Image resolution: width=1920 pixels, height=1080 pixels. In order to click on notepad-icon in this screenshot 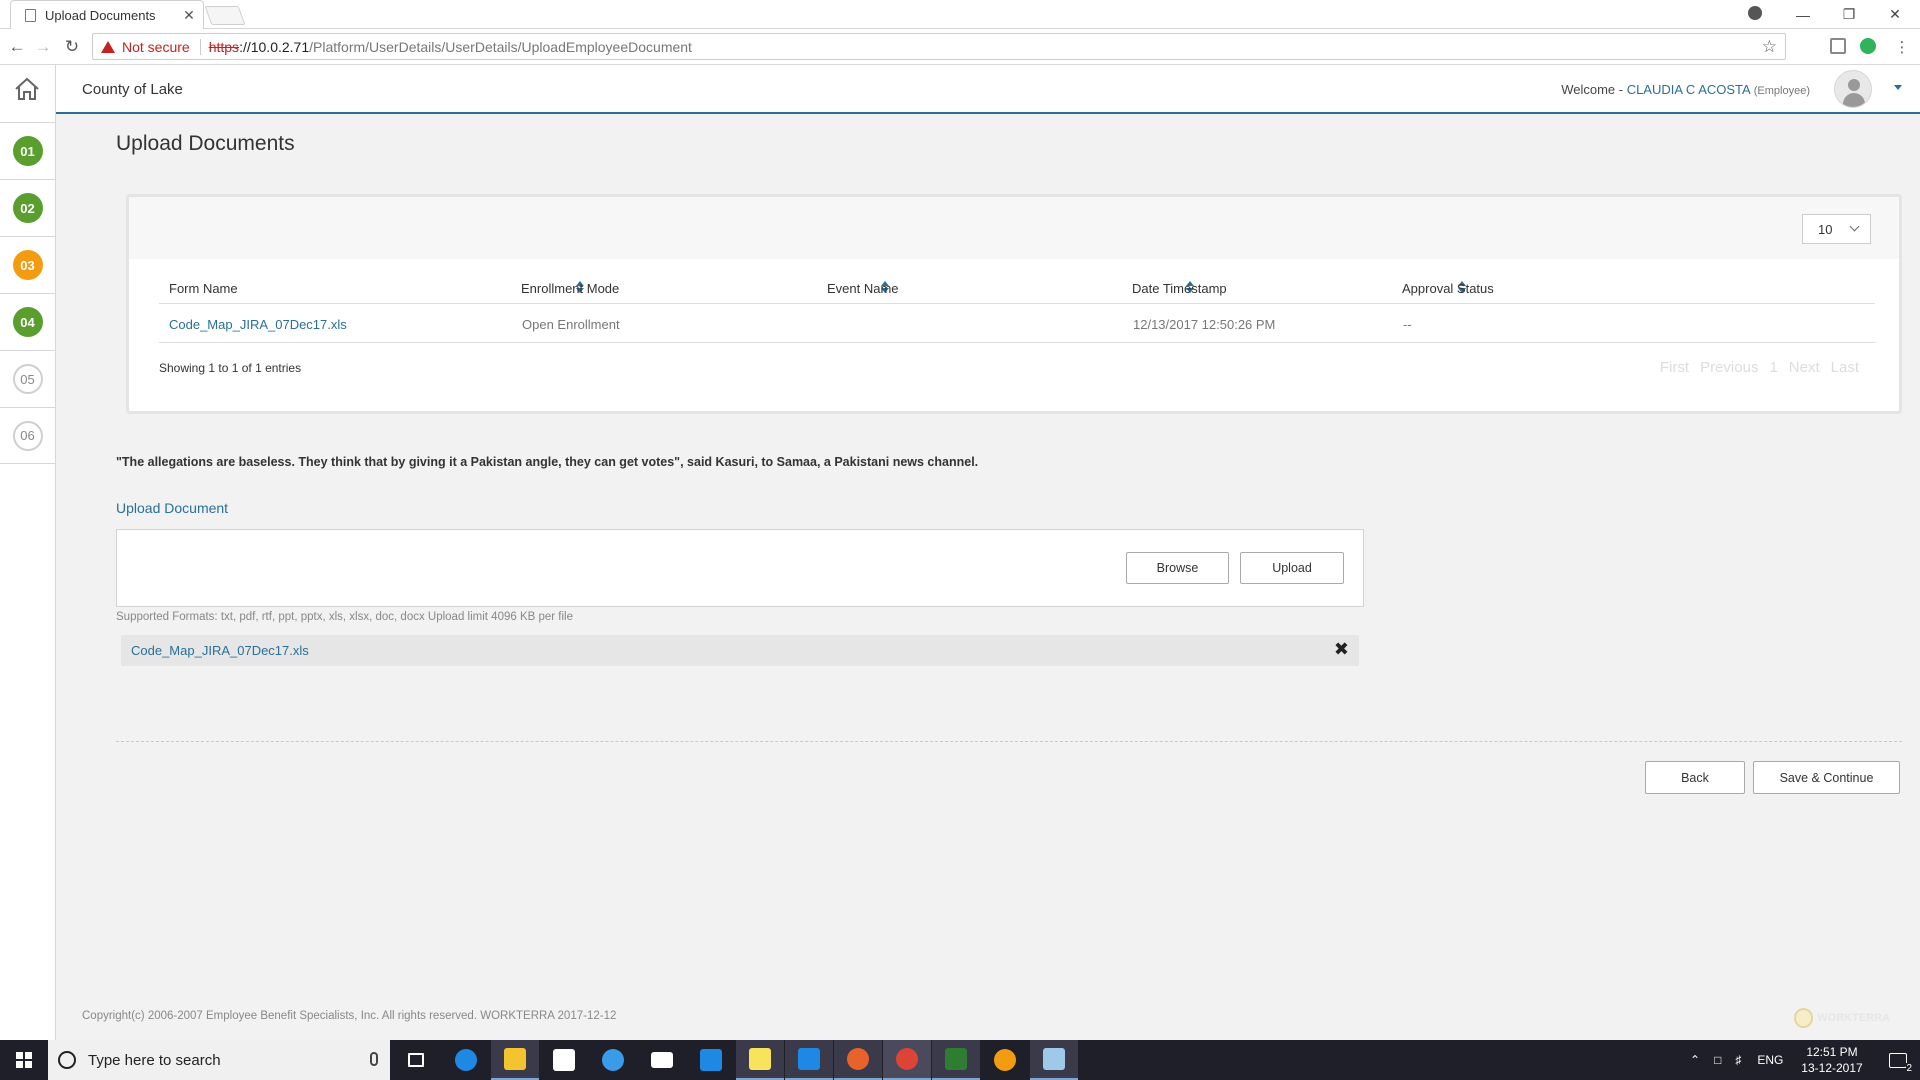, I will do `click(1054, 1060)`.